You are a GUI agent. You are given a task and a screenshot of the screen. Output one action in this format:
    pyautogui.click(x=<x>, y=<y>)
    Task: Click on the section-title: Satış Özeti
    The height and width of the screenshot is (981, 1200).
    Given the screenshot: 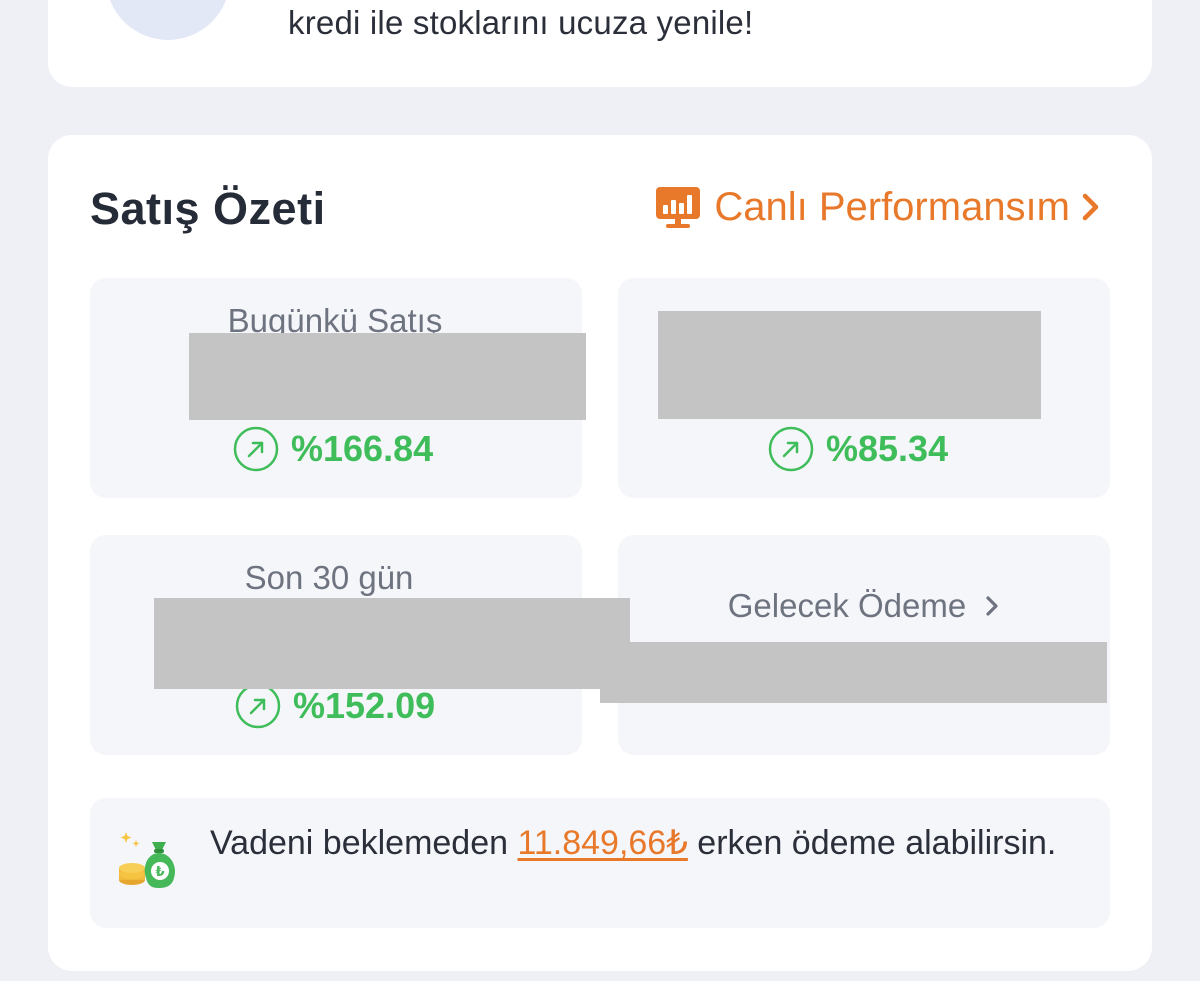 What is the action you would take?
    pyautogui.click(x=208, y=208)
    